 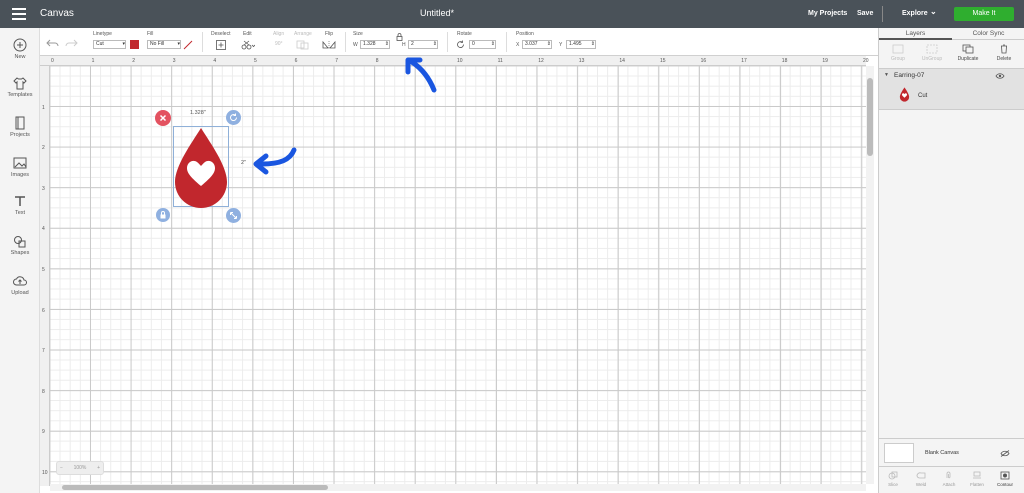 I want to click on nav-images-label: Images, so click(x=20, y=175).